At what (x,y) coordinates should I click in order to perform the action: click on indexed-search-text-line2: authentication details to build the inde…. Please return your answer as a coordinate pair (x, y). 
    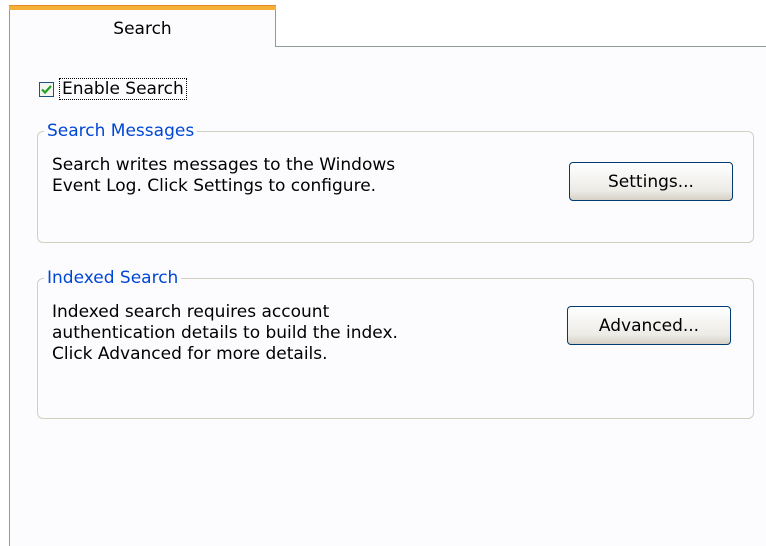
    Looking at the image, I should click on (225, 333).